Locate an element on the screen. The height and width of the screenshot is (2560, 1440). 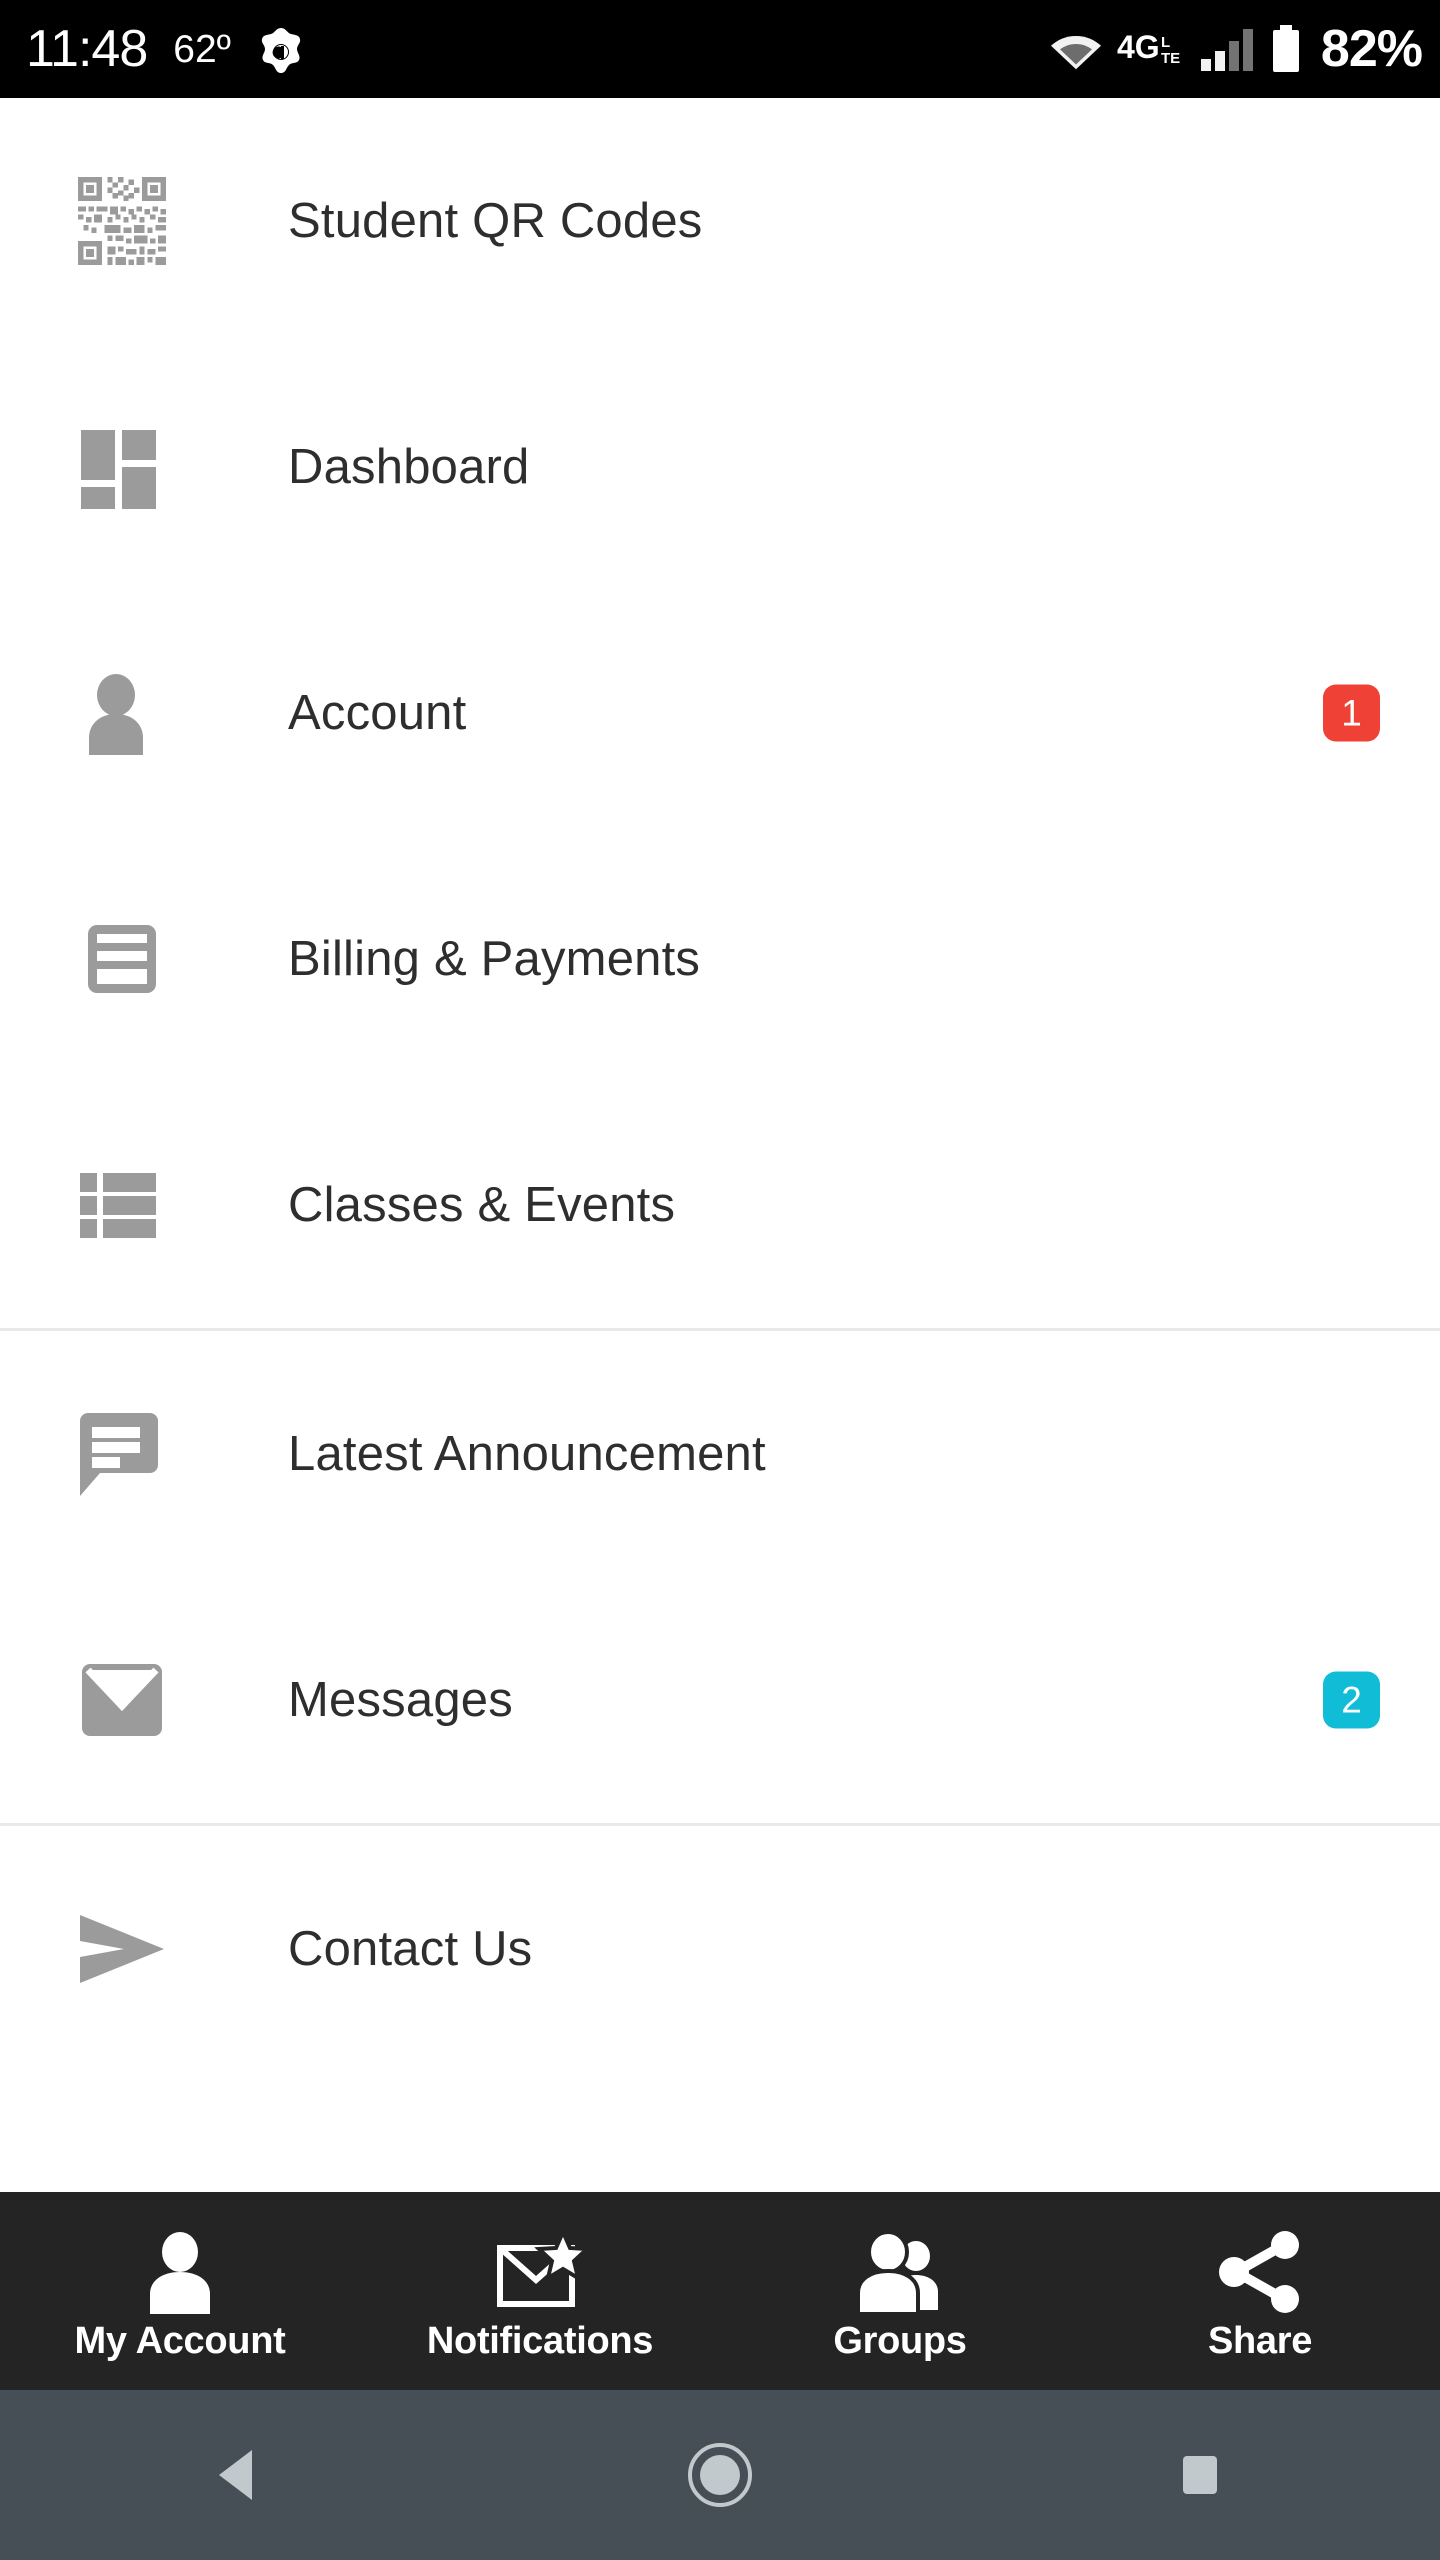
tab-label: Notifications is located at coordinates (540, 2340).